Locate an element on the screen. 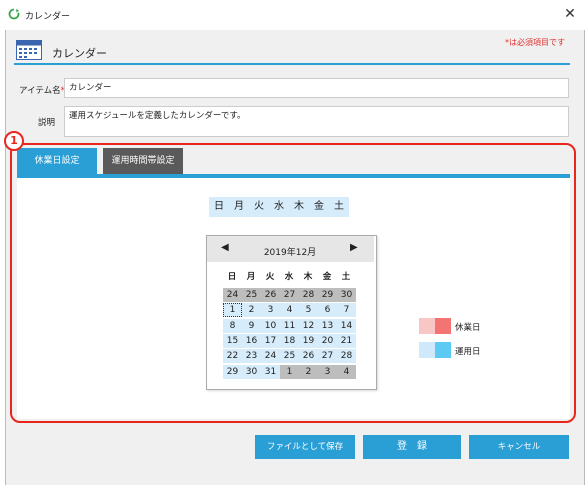 The width and height of the screenshot is (587, 488). close-icon: ✕ is located at coordinates (570, 14).